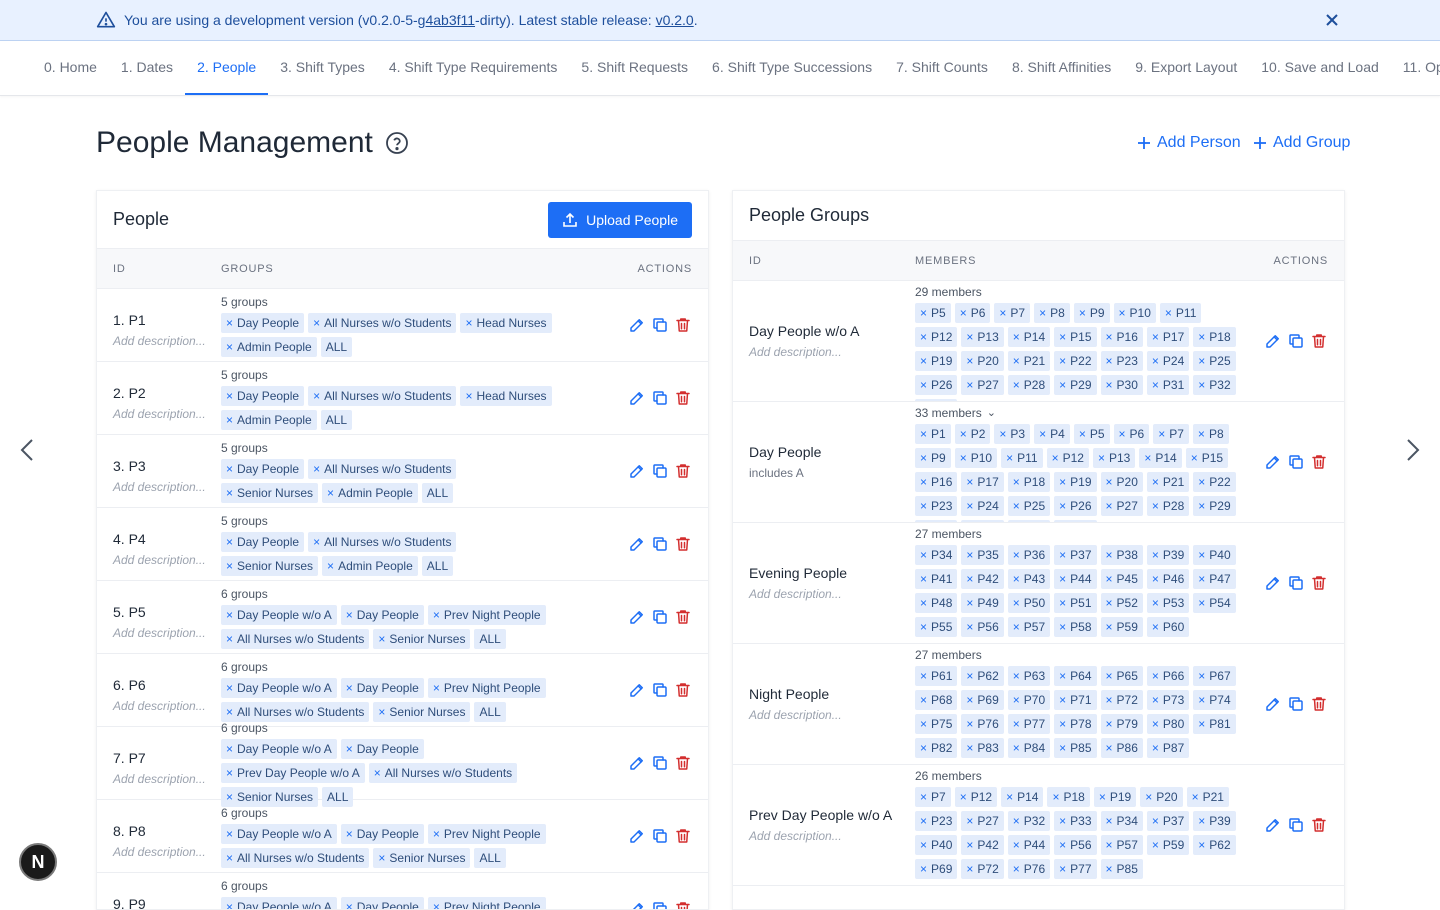 Image resolution: width=1440 pixels, height=910 pixels. What do you see at coordinates (1075, 724) in the screenshot?
I see `member-tag: × P78` at bounding box center [1075, 724].